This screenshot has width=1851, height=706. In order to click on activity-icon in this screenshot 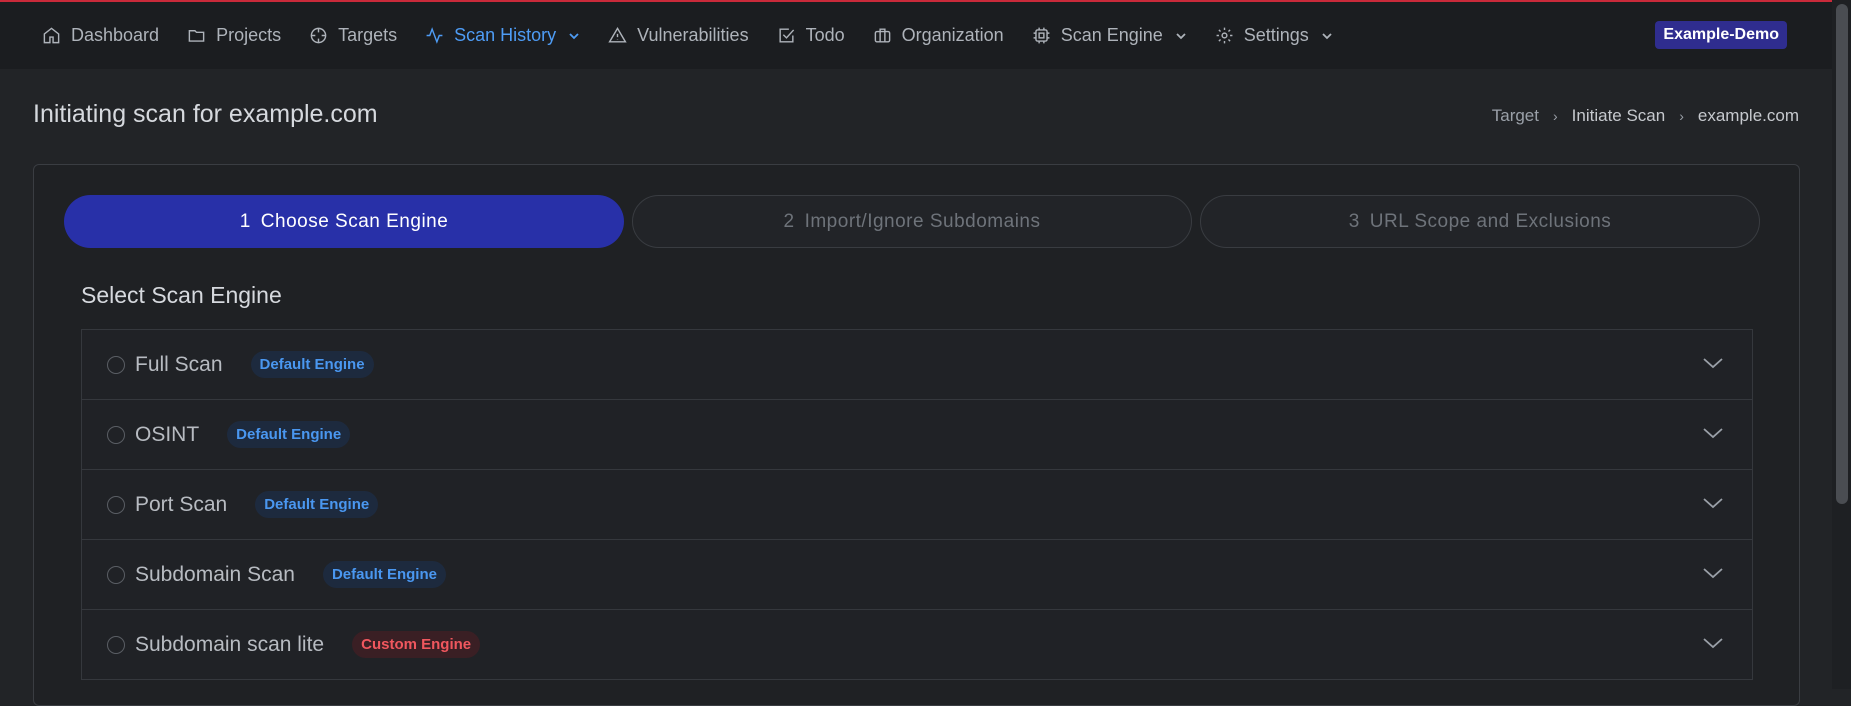, I will do `click(434, 35)`.